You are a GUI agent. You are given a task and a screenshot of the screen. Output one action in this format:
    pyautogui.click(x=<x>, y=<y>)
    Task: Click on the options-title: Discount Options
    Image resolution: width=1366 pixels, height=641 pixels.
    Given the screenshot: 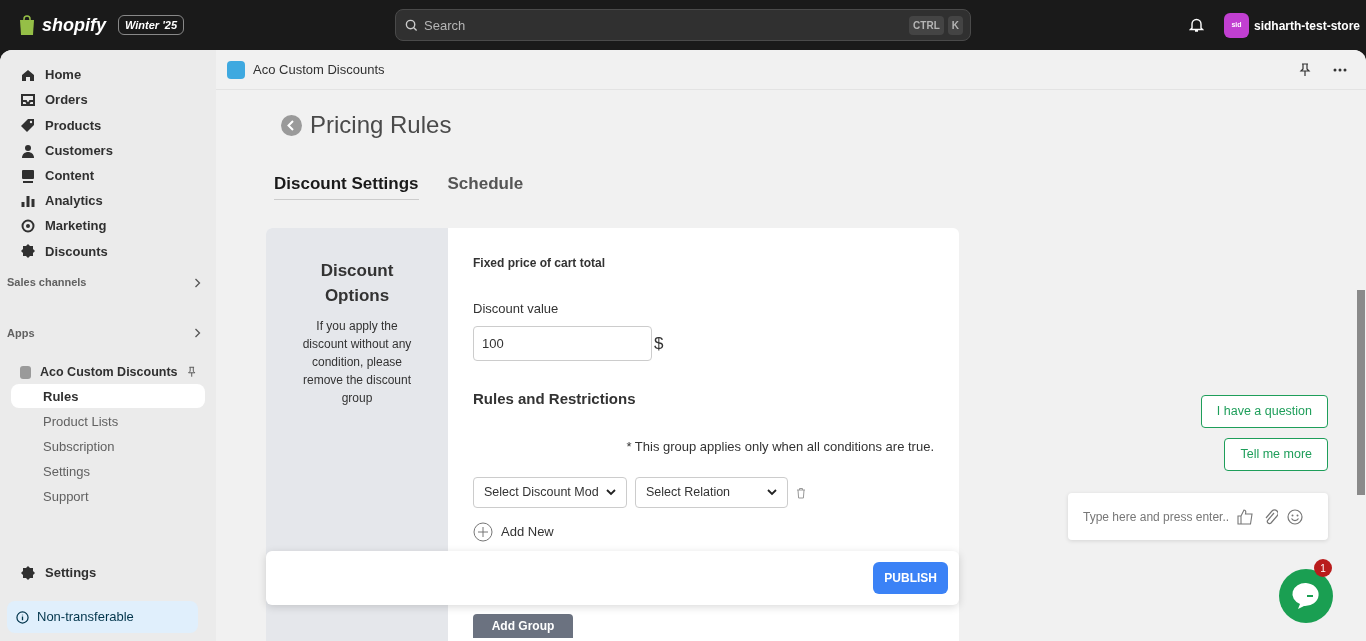 What is the action you would take?
    pyautogui.click(x=357, y=283)
    